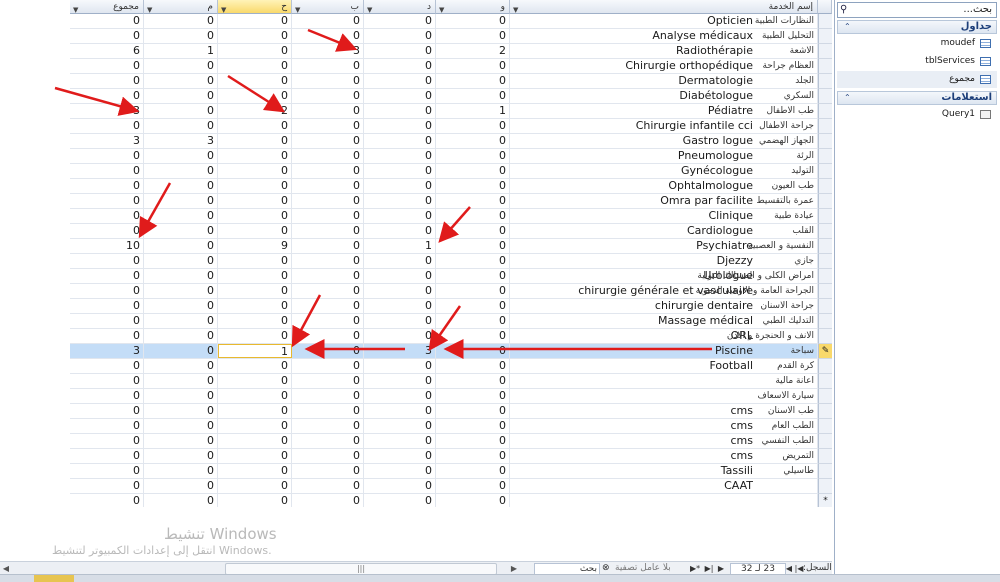 The height and width of the screenshot is (582, 1000). I want to click on table-row: 0 0 0 0 0 0 Gynécologue التوليد, so click(451, 171).